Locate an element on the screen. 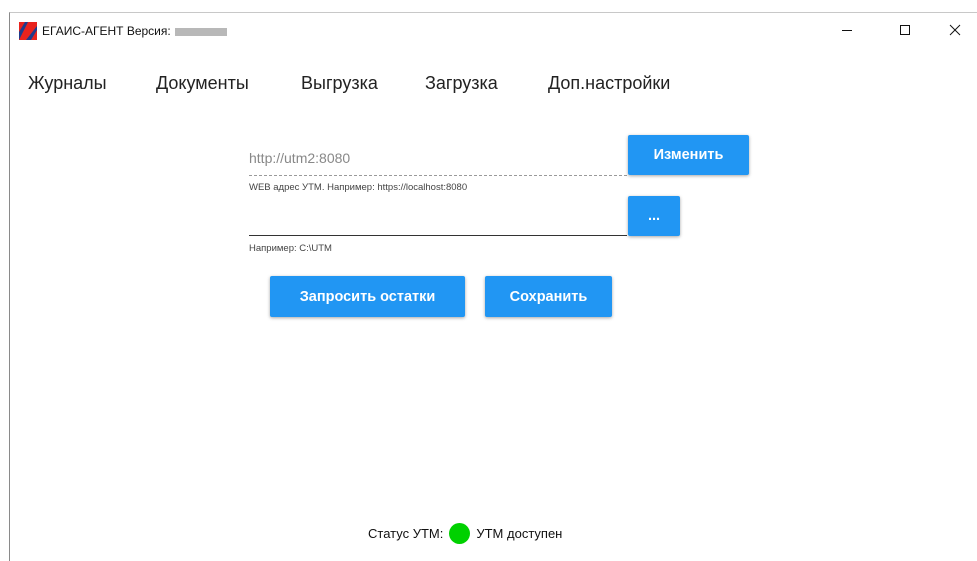 The height and width of the screenshot is (561, 977). utm-url-input is located at coordinates (438, 158).